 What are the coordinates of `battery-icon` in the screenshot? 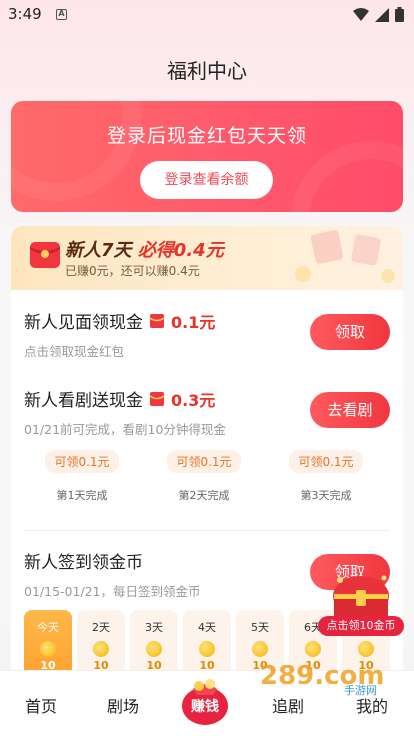 It's located at (399, 14).